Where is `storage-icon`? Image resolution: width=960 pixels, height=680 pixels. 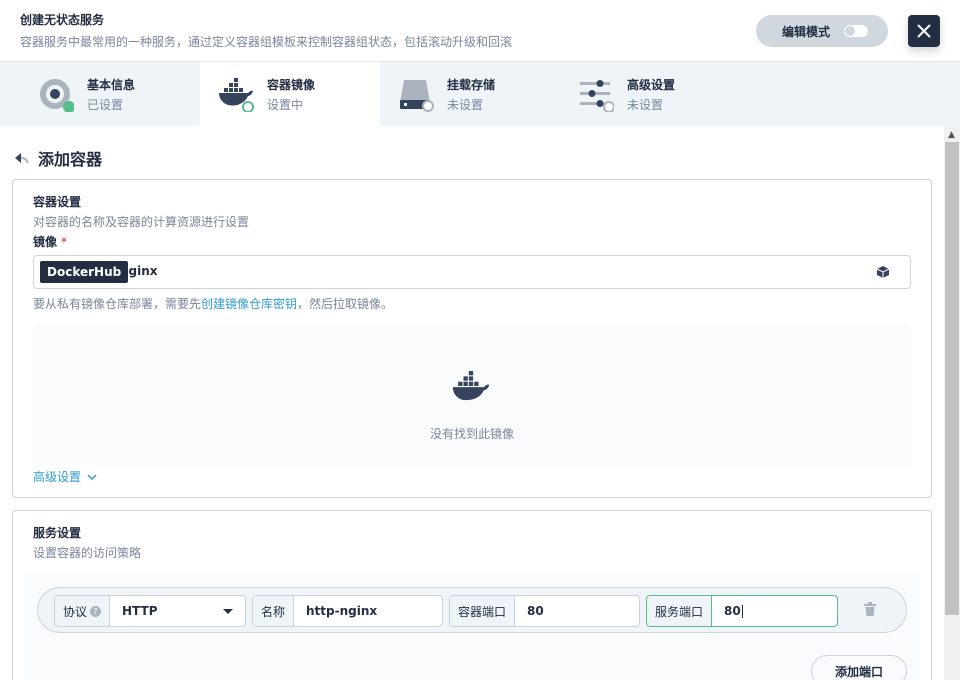 storage-icon is located at coordinates (417, 96).